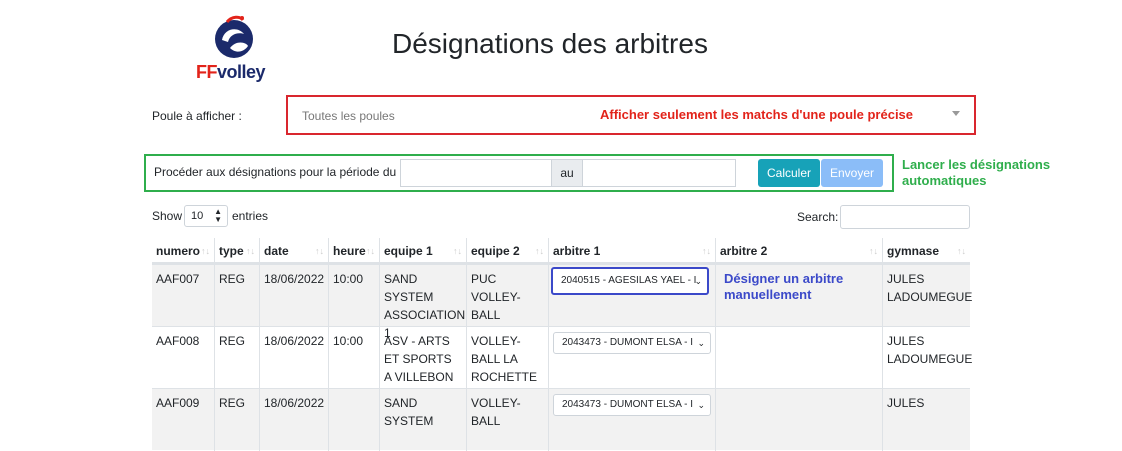 The width and height of the screenshot is (1122, 451). Describe the element at coordinates (241, 72) in the screenshot. I see `logo-volley: volley` at that location.